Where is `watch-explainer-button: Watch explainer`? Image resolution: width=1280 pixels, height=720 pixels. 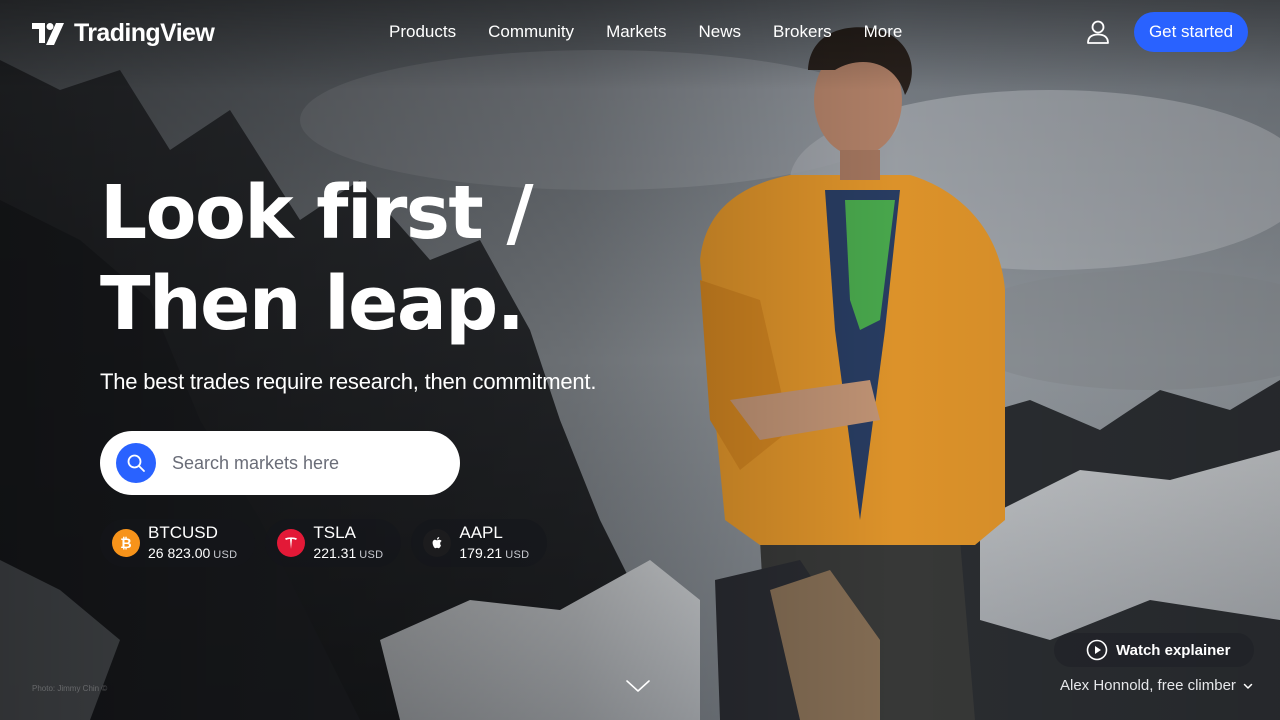
watch-explainer-button: Watch explainer is located at coordinates (1154, 650).